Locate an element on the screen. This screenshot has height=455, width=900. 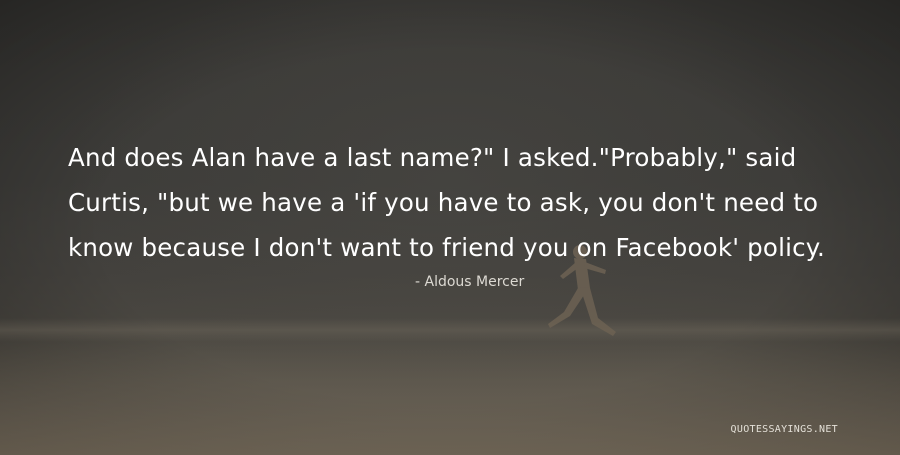
quote-author: - Aldous Mercer is located at coordinates (470, 282).